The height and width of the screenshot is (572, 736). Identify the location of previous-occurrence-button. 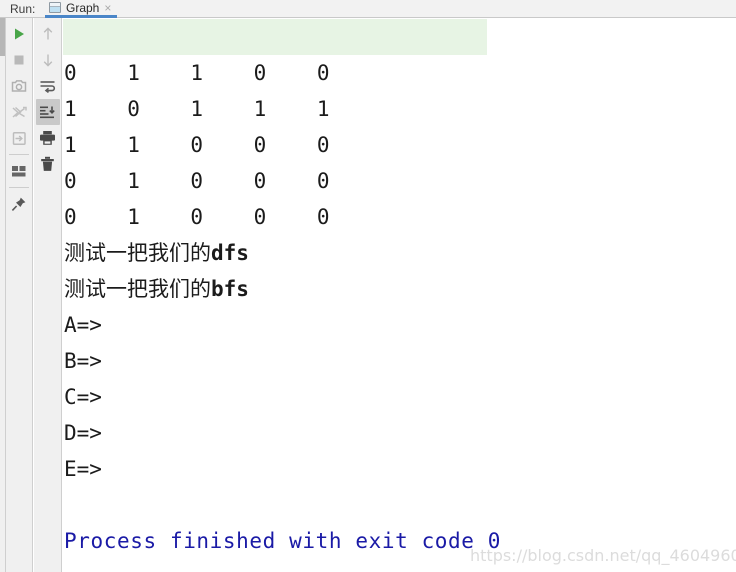
(48, 34).